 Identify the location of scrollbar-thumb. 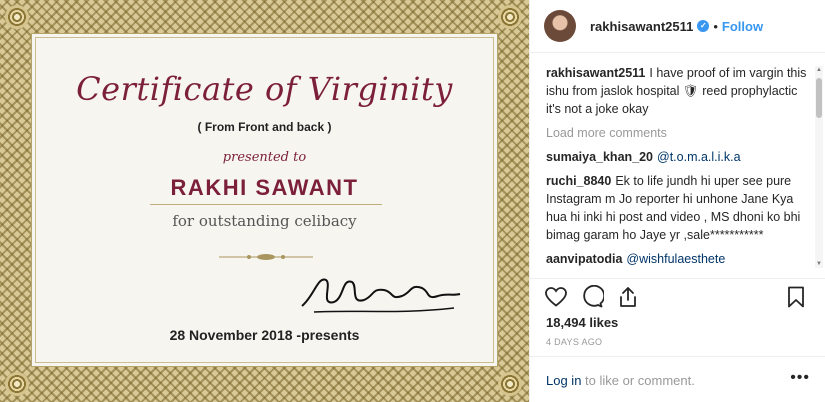
(819, 98).